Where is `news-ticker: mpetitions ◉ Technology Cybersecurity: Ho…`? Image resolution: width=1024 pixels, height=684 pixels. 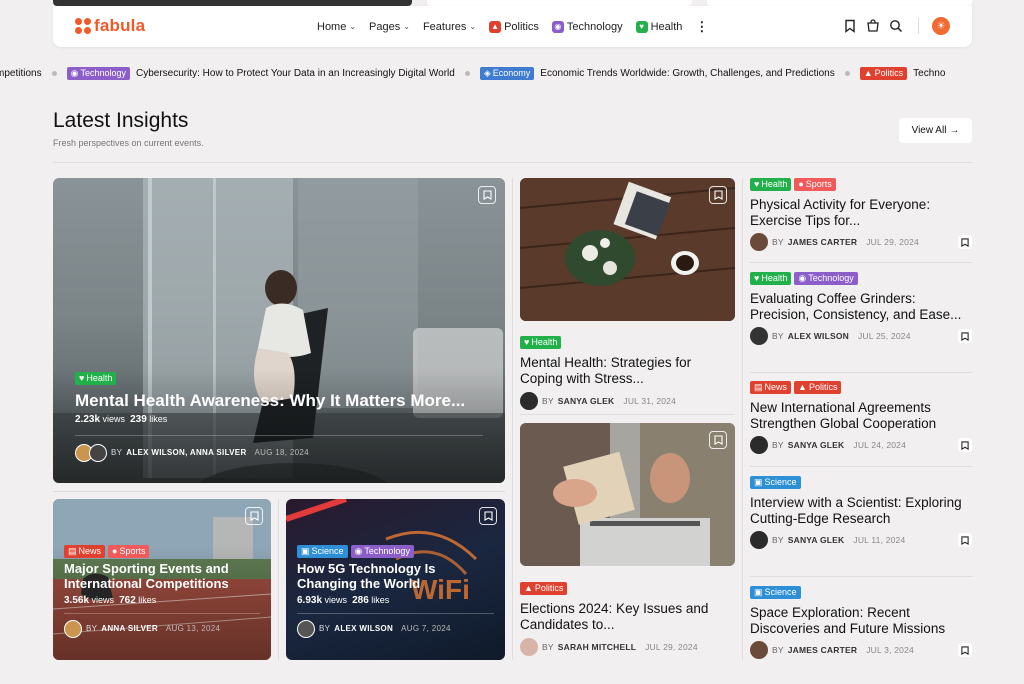 news-ticker: mpetitions ◉ Technology Cybersecurity: Ho… is located at coordinates (512, 76).